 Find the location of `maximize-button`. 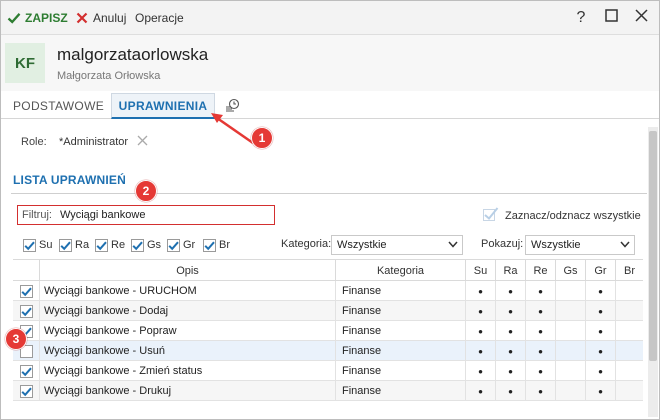

maximize-button is located at coordinates (611, 18).